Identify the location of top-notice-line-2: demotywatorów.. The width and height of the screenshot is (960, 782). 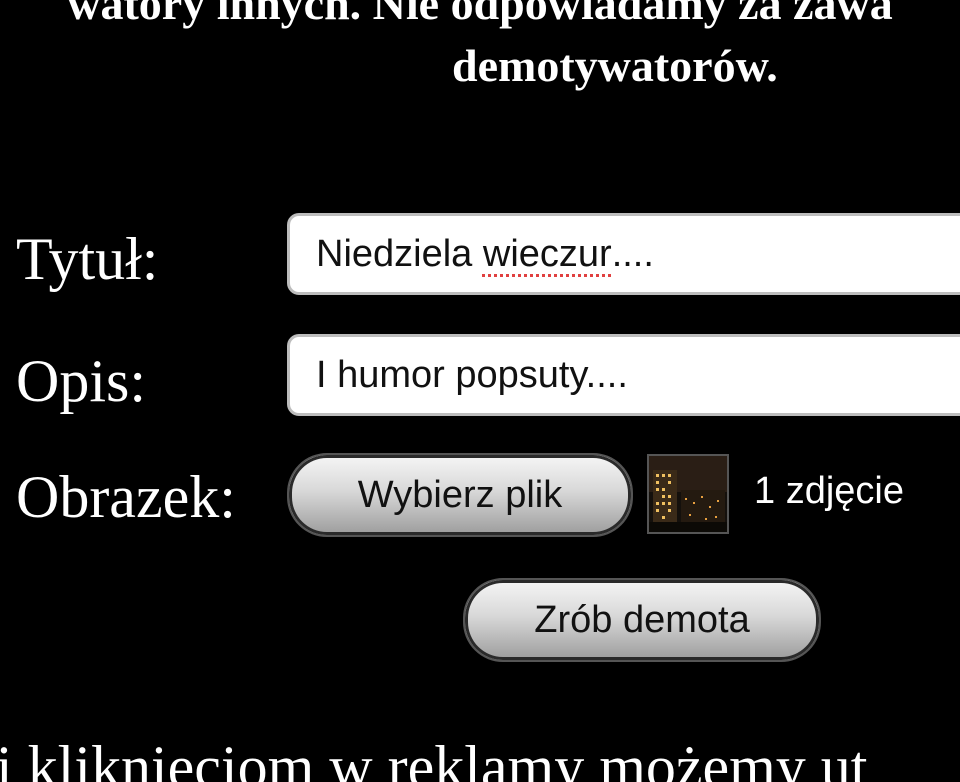
(615, 65).